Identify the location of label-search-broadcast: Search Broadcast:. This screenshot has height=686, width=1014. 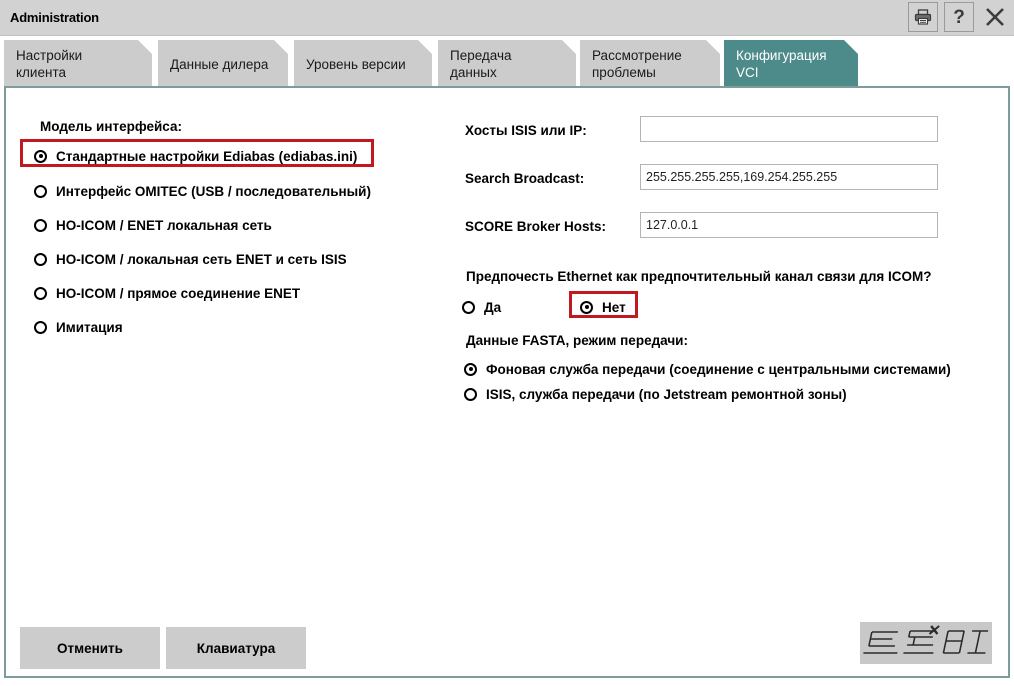
(525, 178).